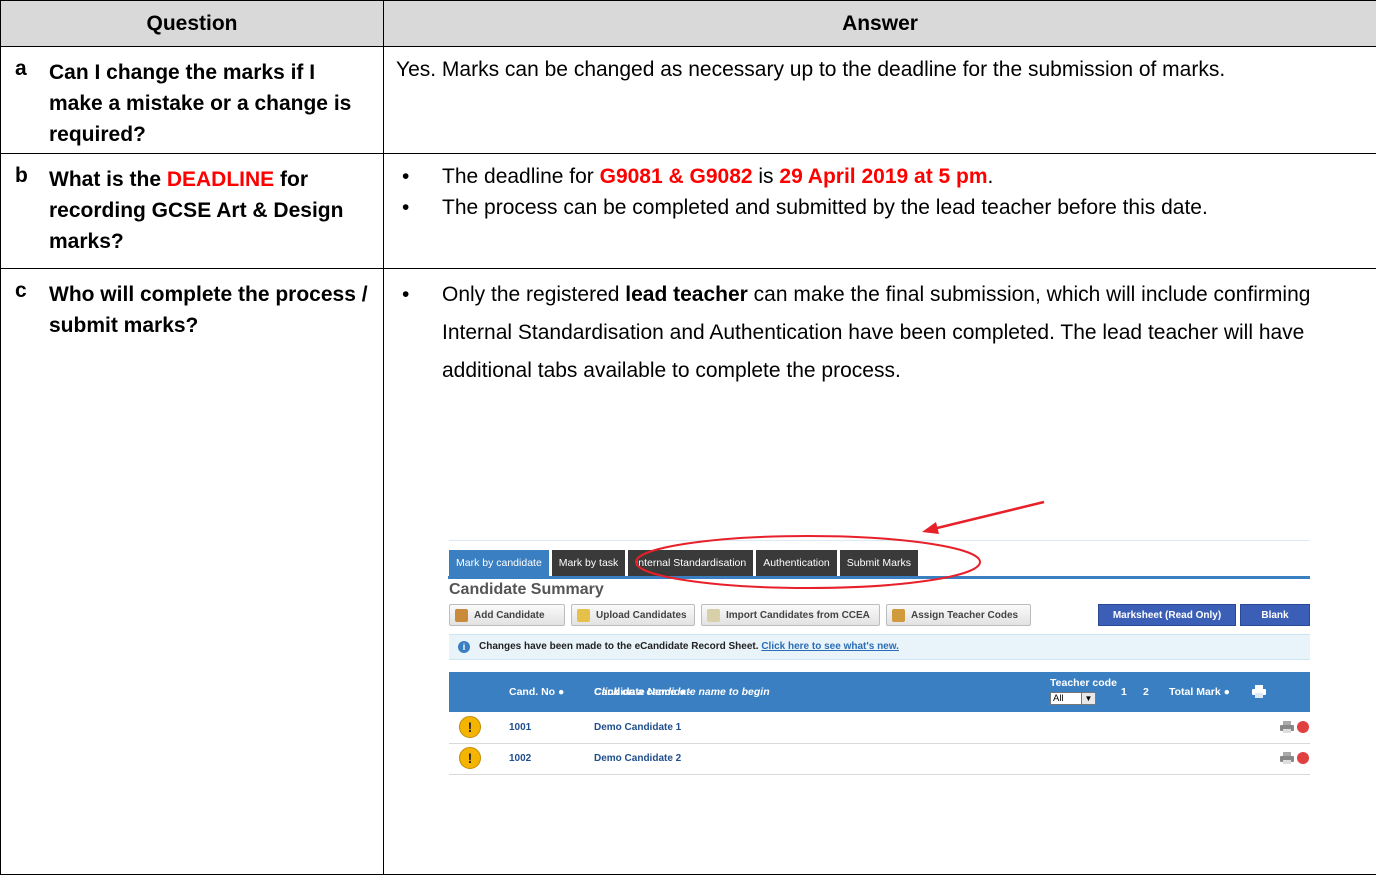  What do you see at coordinates (930, 528) in the screenshot?
I see `arrowhead-icon` at bounding box center [930, 528].